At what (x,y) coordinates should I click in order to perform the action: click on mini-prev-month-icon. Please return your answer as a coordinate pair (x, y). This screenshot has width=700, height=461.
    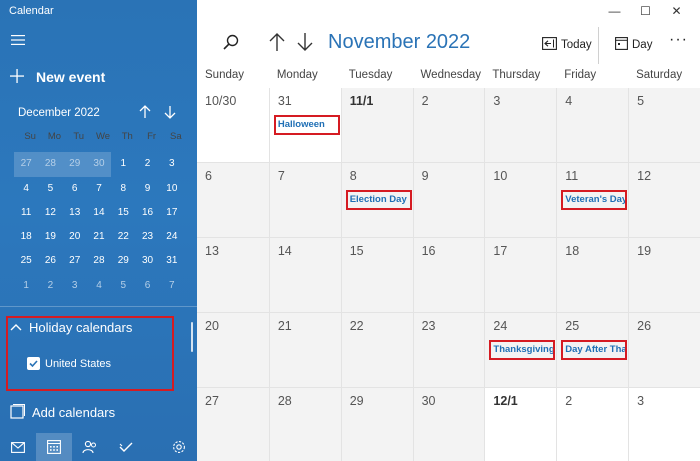
    Looking at the image, I should click on (145, 113).